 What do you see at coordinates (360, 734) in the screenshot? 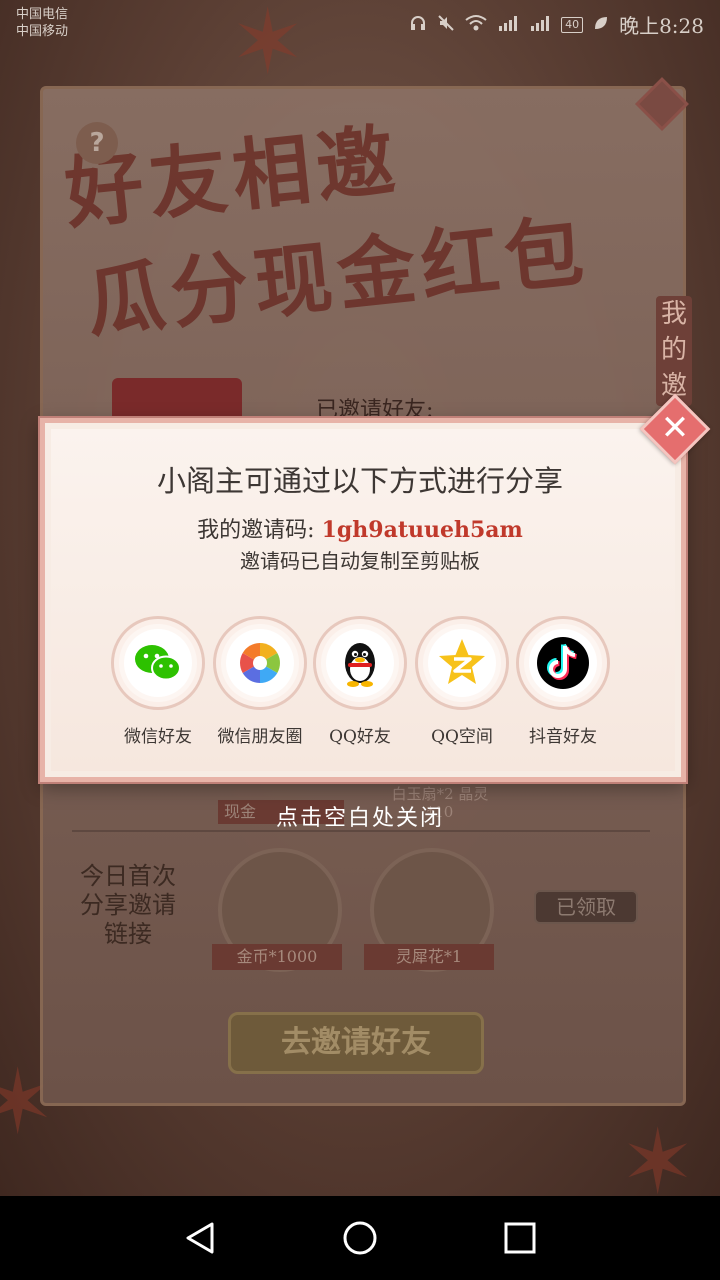
I see `share-label: QQ好友` at bounding box center [360, 734].